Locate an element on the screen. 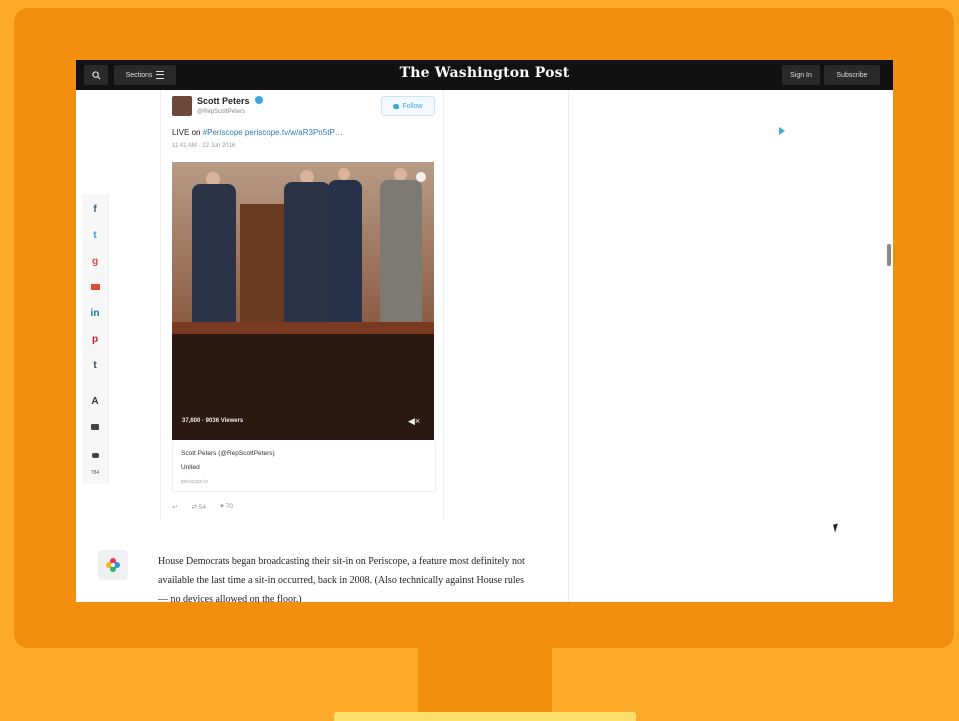 The height and width of the screenshot is (721, 959). column-divider is located at coordinates (568, 346).